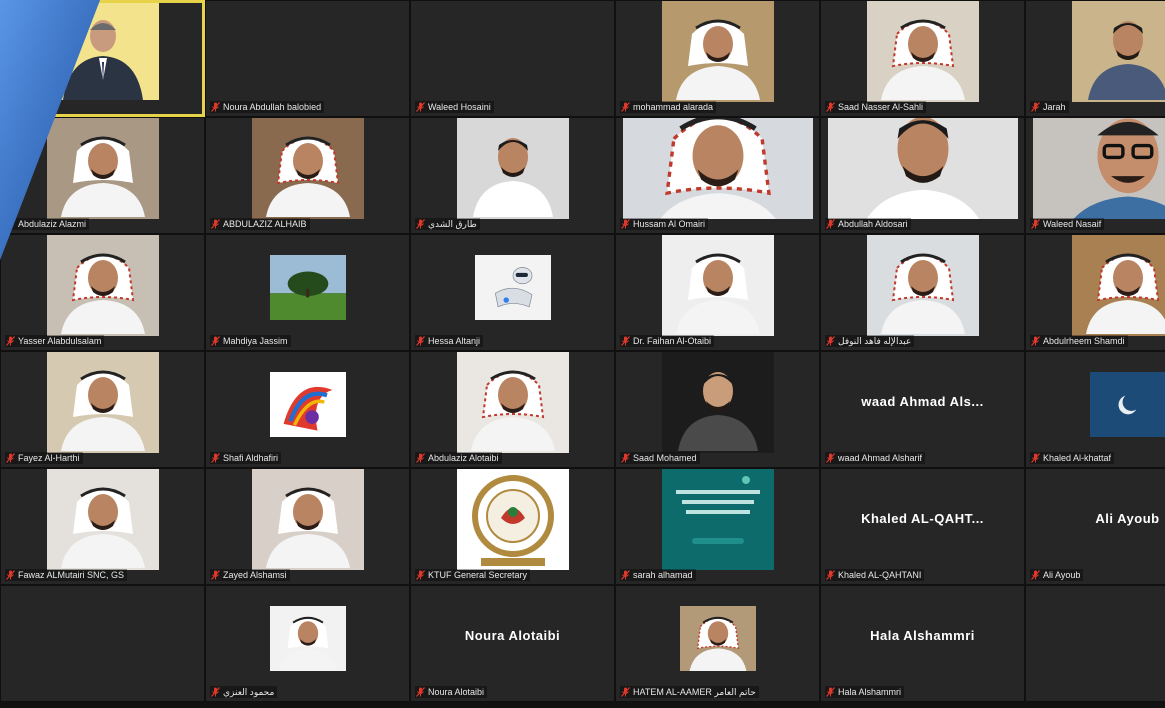 This screenshot has height=708, width=1165. I want to click on participant-tile: عبدالإله فاهد النوفل, so click(922, 292).